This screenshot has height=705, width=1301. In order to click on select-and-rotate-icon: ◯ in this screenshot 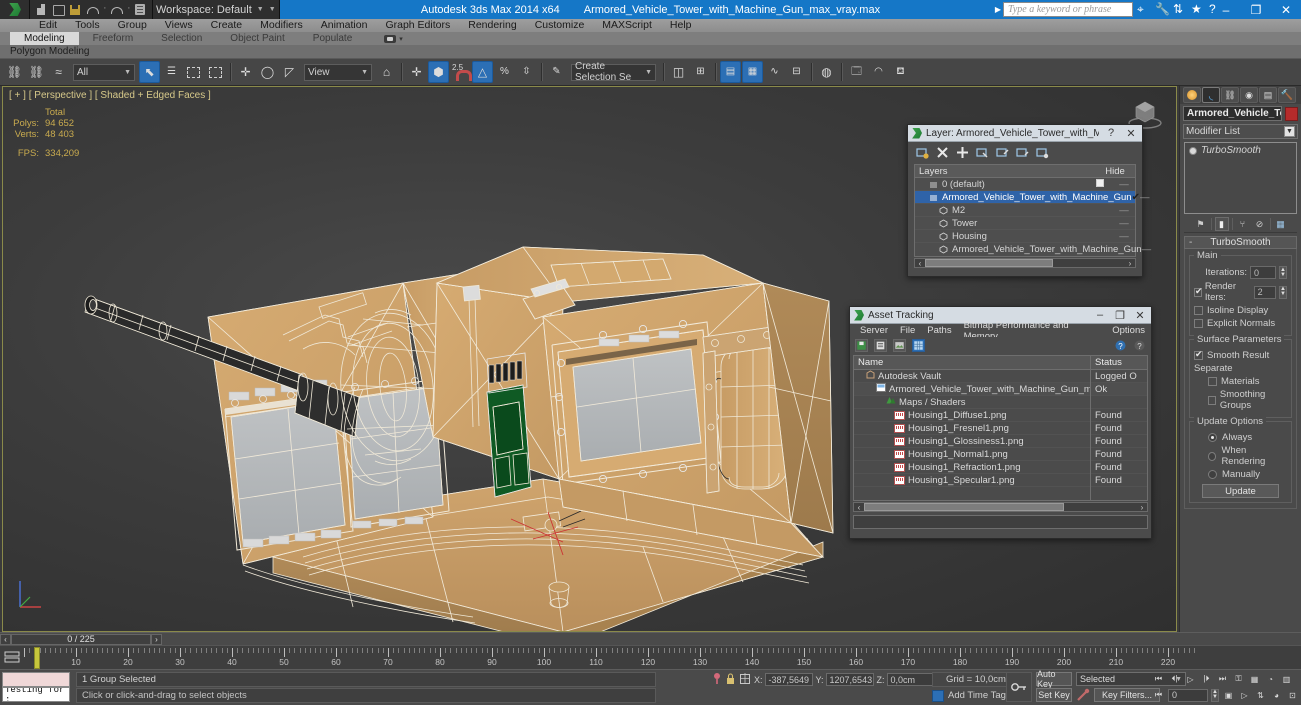, I will do `click(267, 72)`.